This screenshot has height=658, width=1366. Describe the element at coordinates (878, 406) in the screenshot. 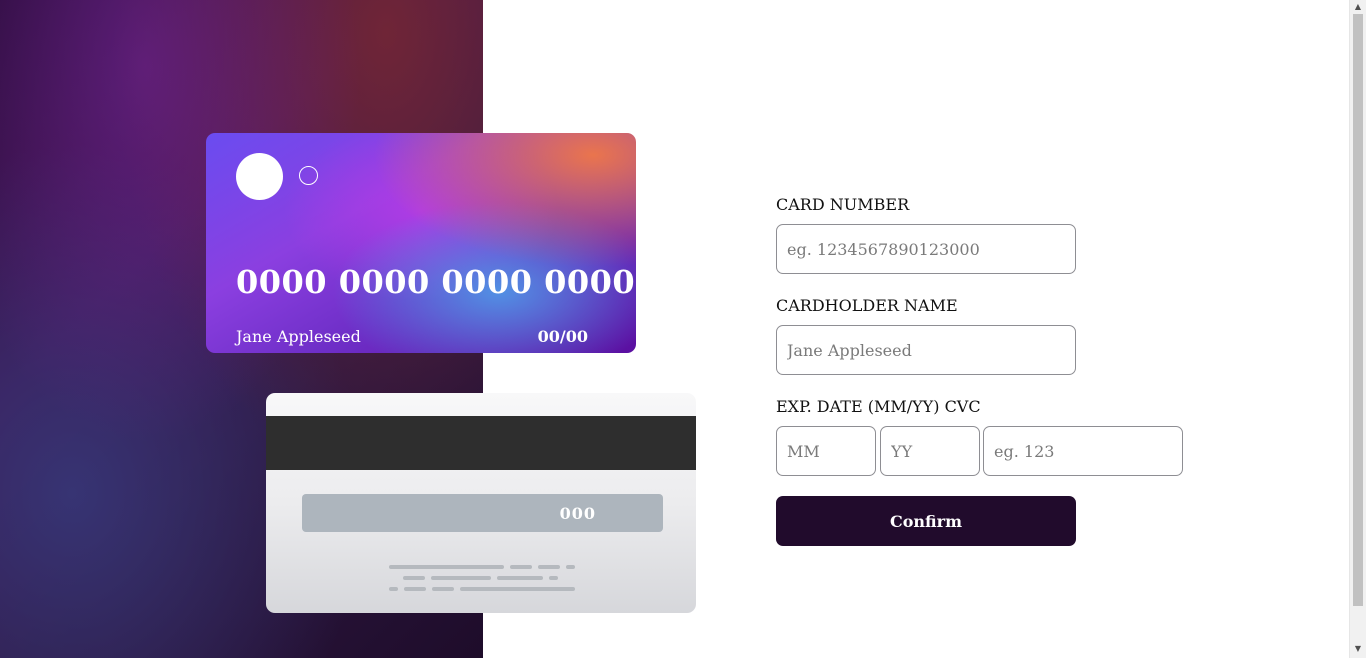

I see `exp-date-cvc-label: EXP. DATE (MM/YY) CVC` at that location.